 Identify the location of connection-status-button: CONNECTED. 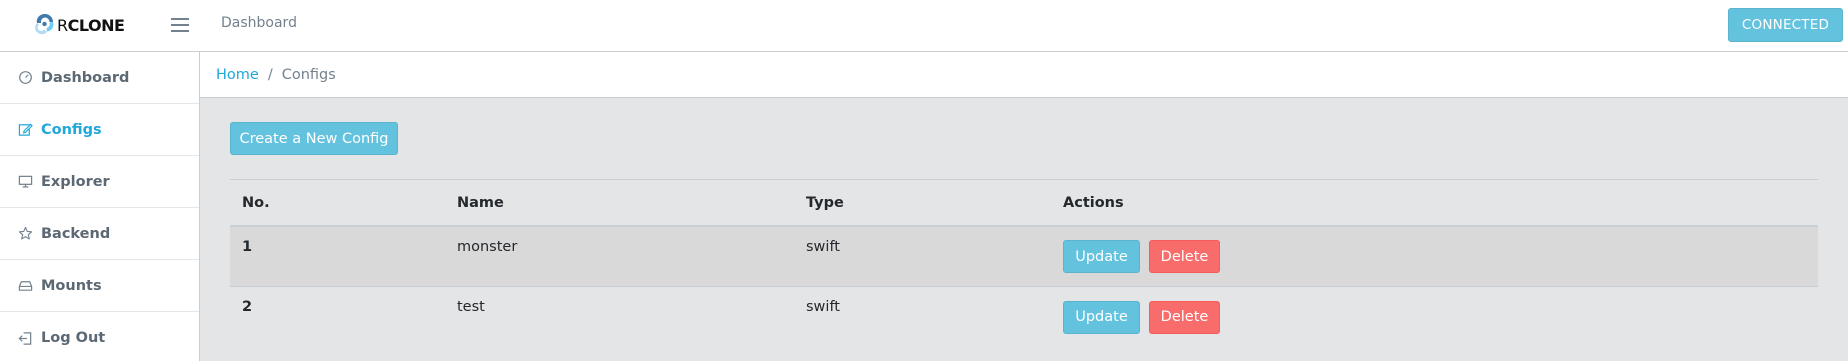
(1785, 25).